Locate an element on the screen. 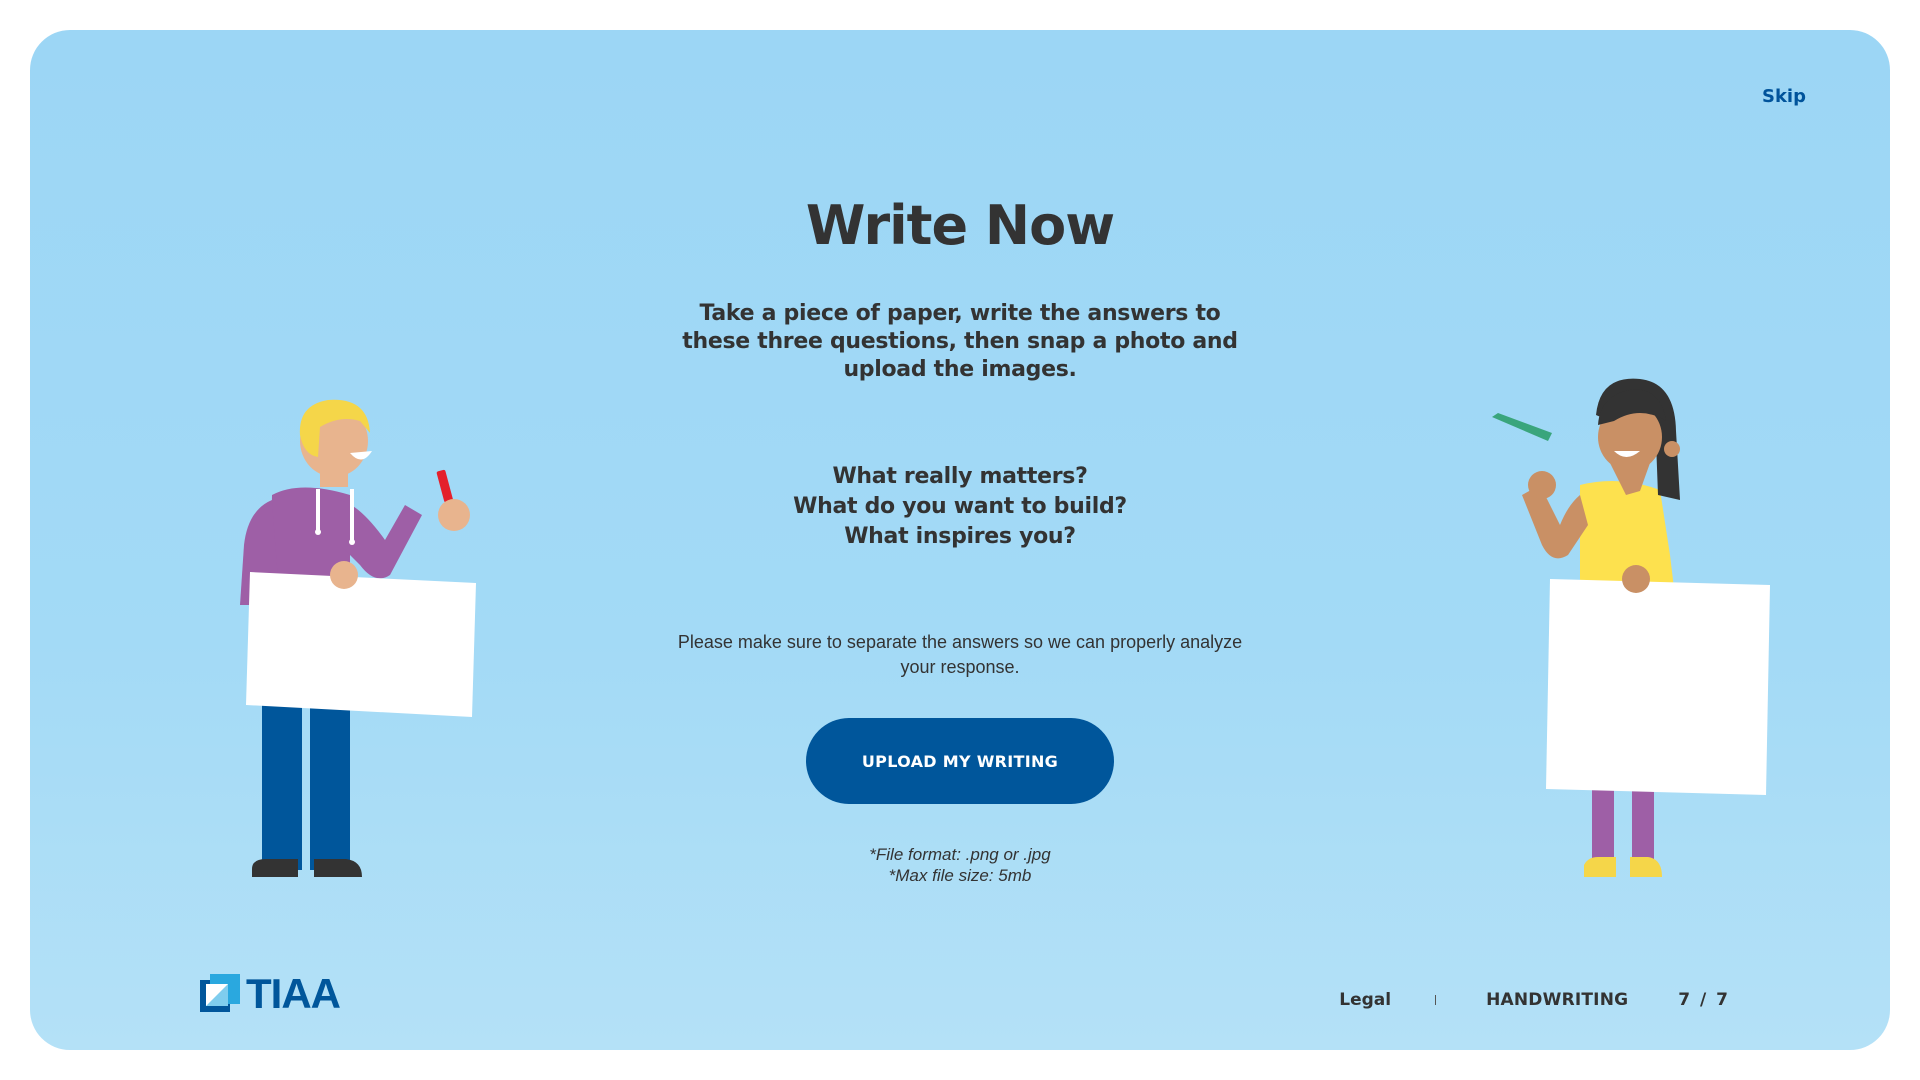 Image resolution: width=1920 pixels, height=1080 pixels. footer-divider is located at coordinates (1436, 1000).